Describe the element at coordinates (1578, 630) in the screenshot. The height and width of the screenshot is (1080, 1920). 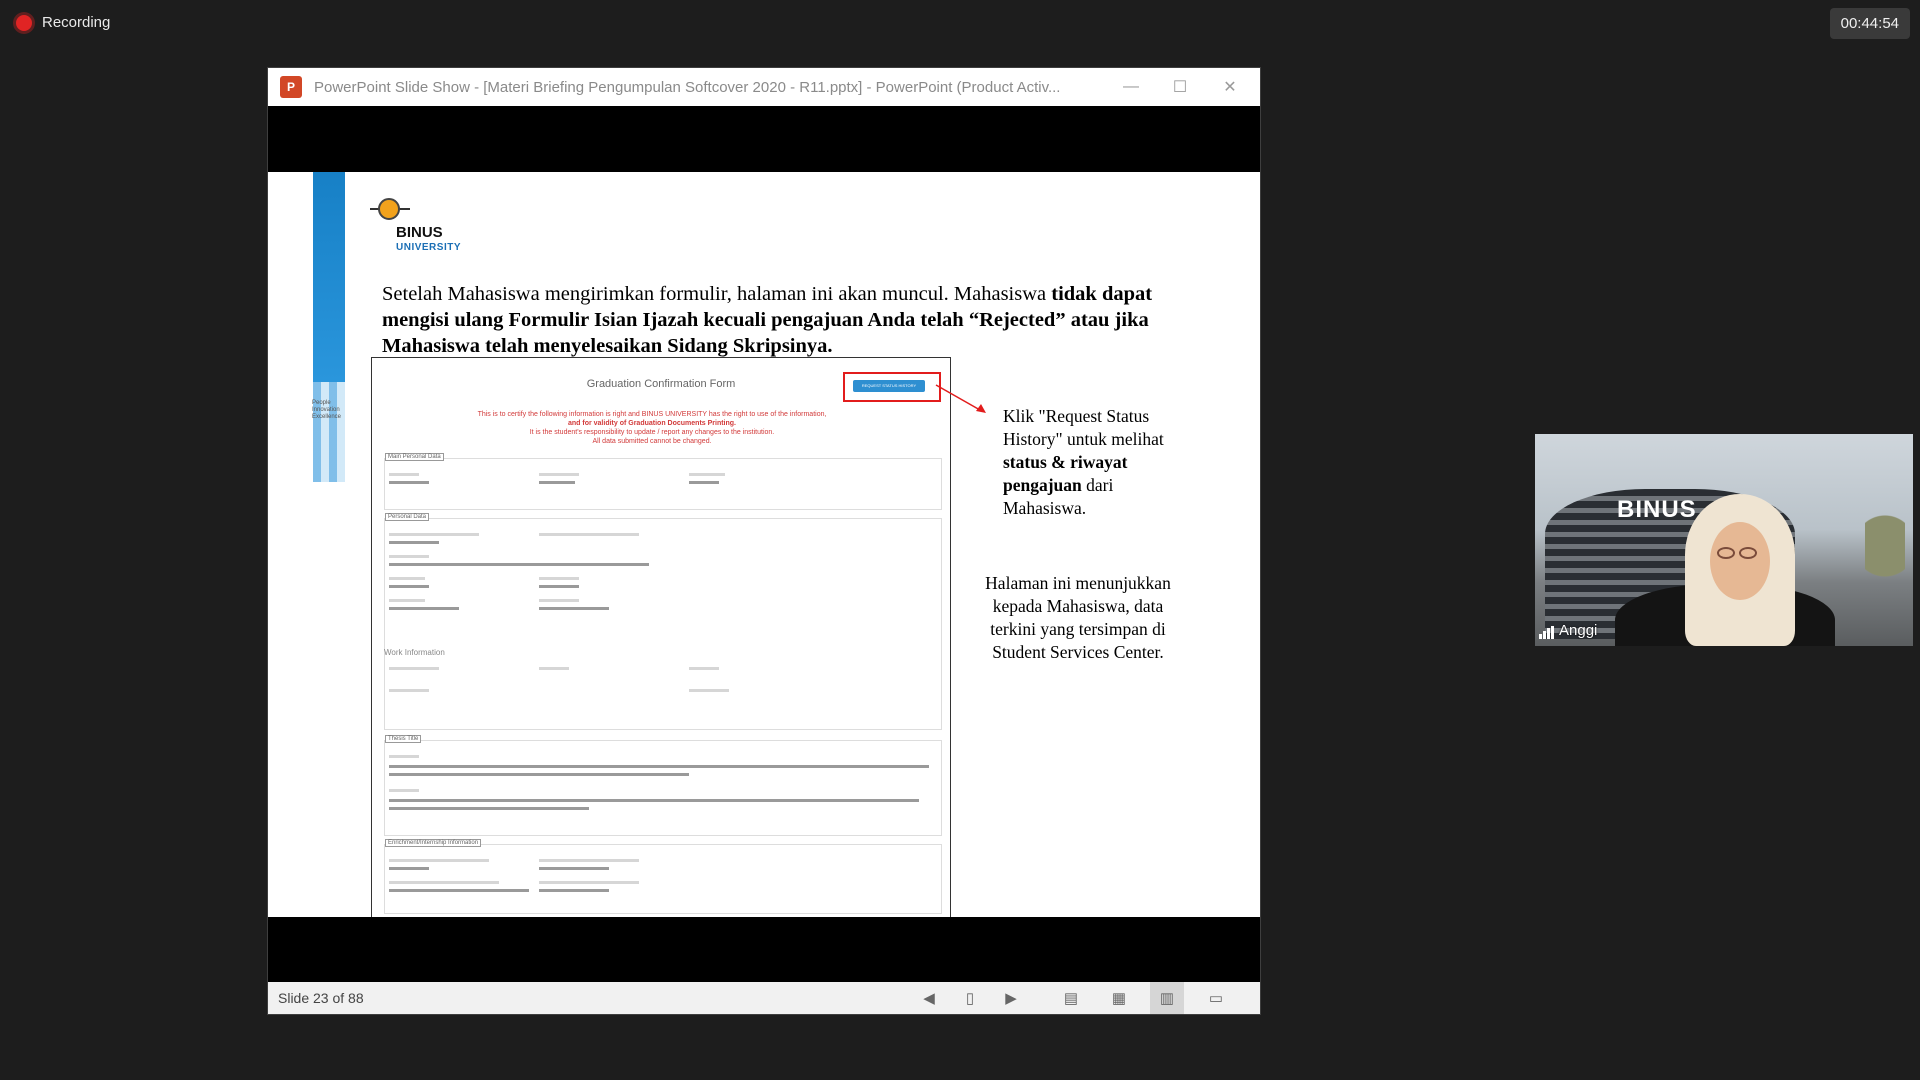
I see `participant-name: Anggi` at that location.